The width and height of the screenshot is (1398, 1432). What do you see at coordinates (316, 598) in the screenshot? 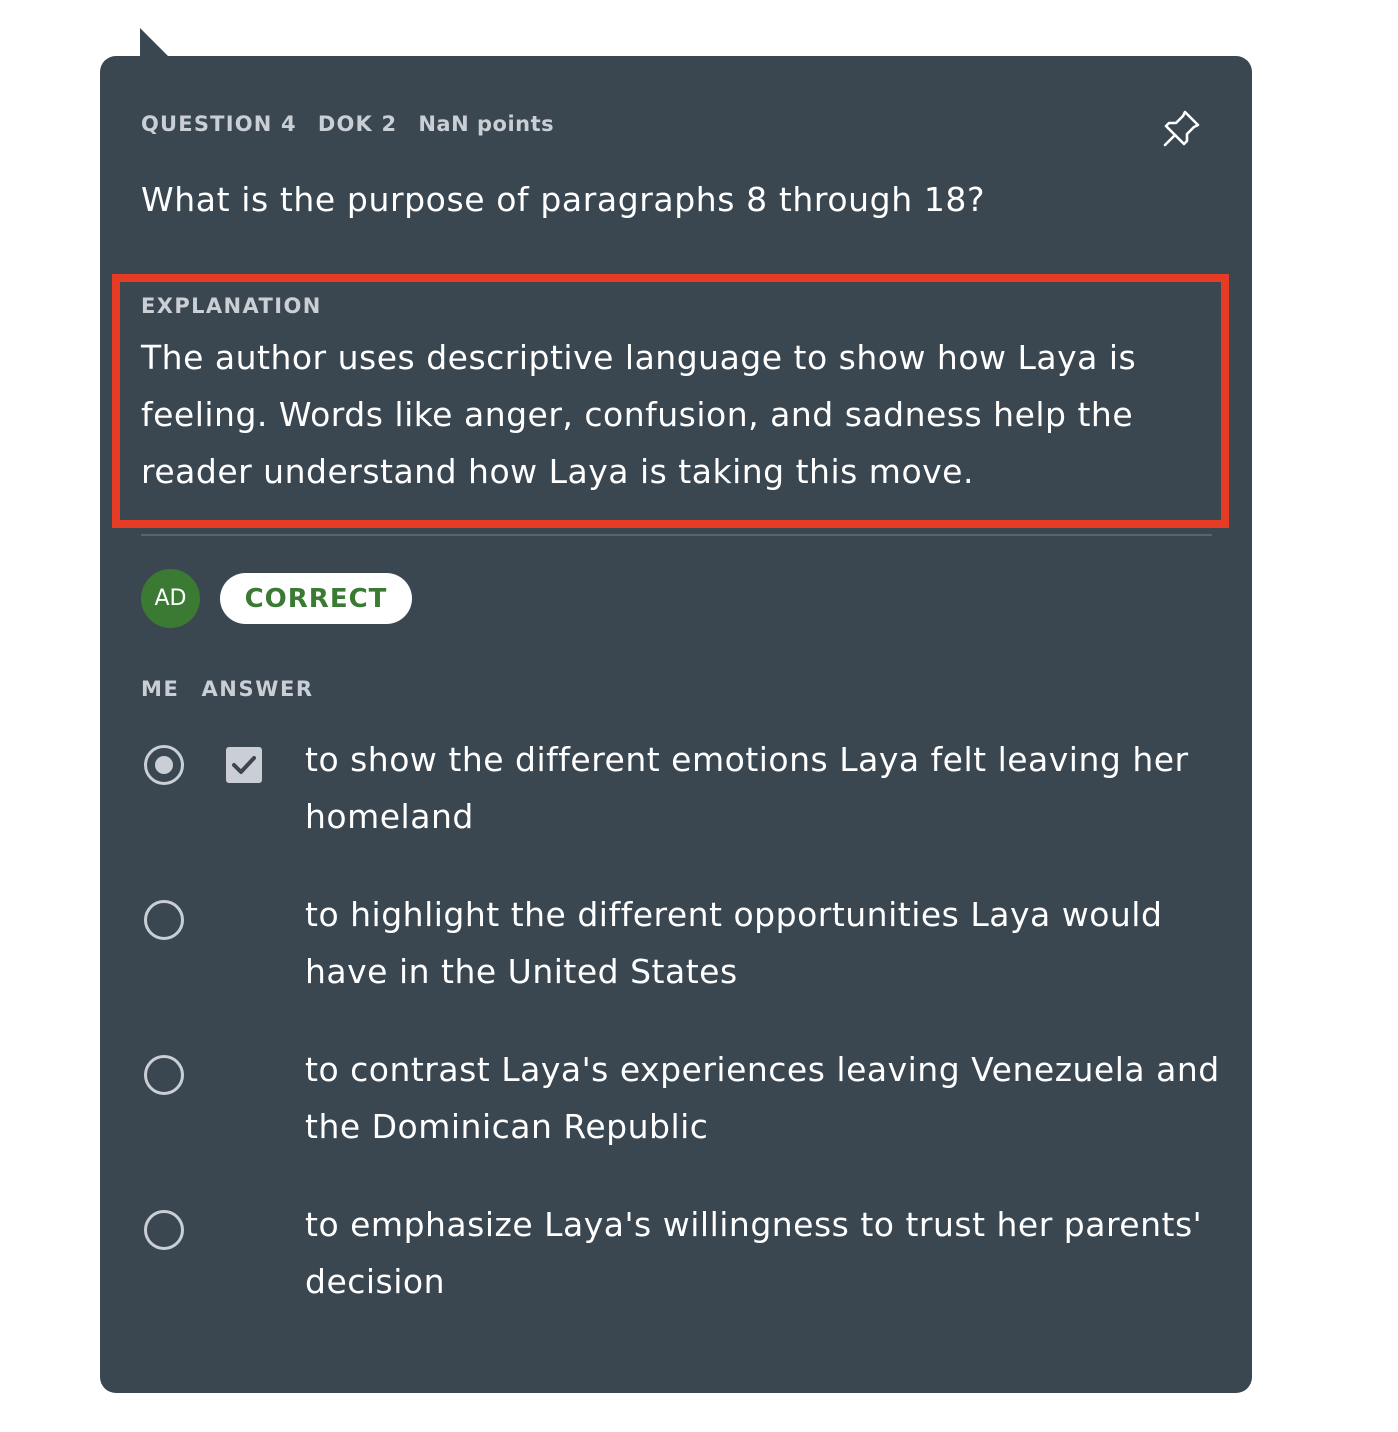
I see `status-badge: CORRECT` at bounding box center [316, 598].